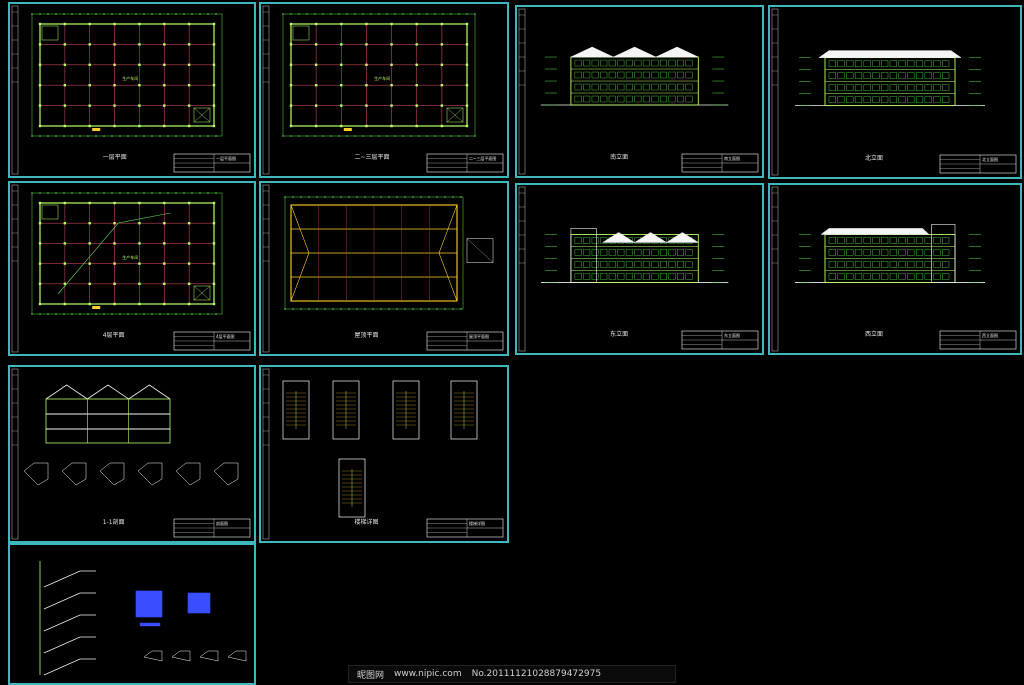 The image size is (1024, 685). I want to click on sheet-title: 4层平面, so click(113, 335).